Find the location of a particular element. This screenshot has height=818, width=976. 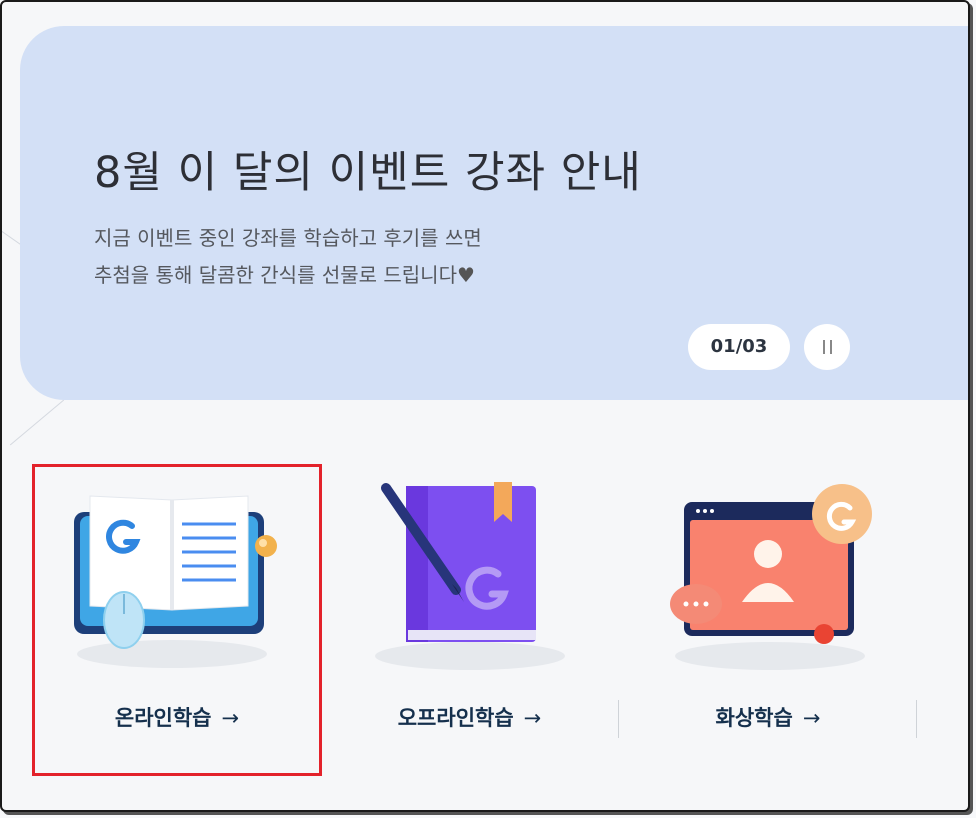

highlight-box is located at coordinates (177, 620).